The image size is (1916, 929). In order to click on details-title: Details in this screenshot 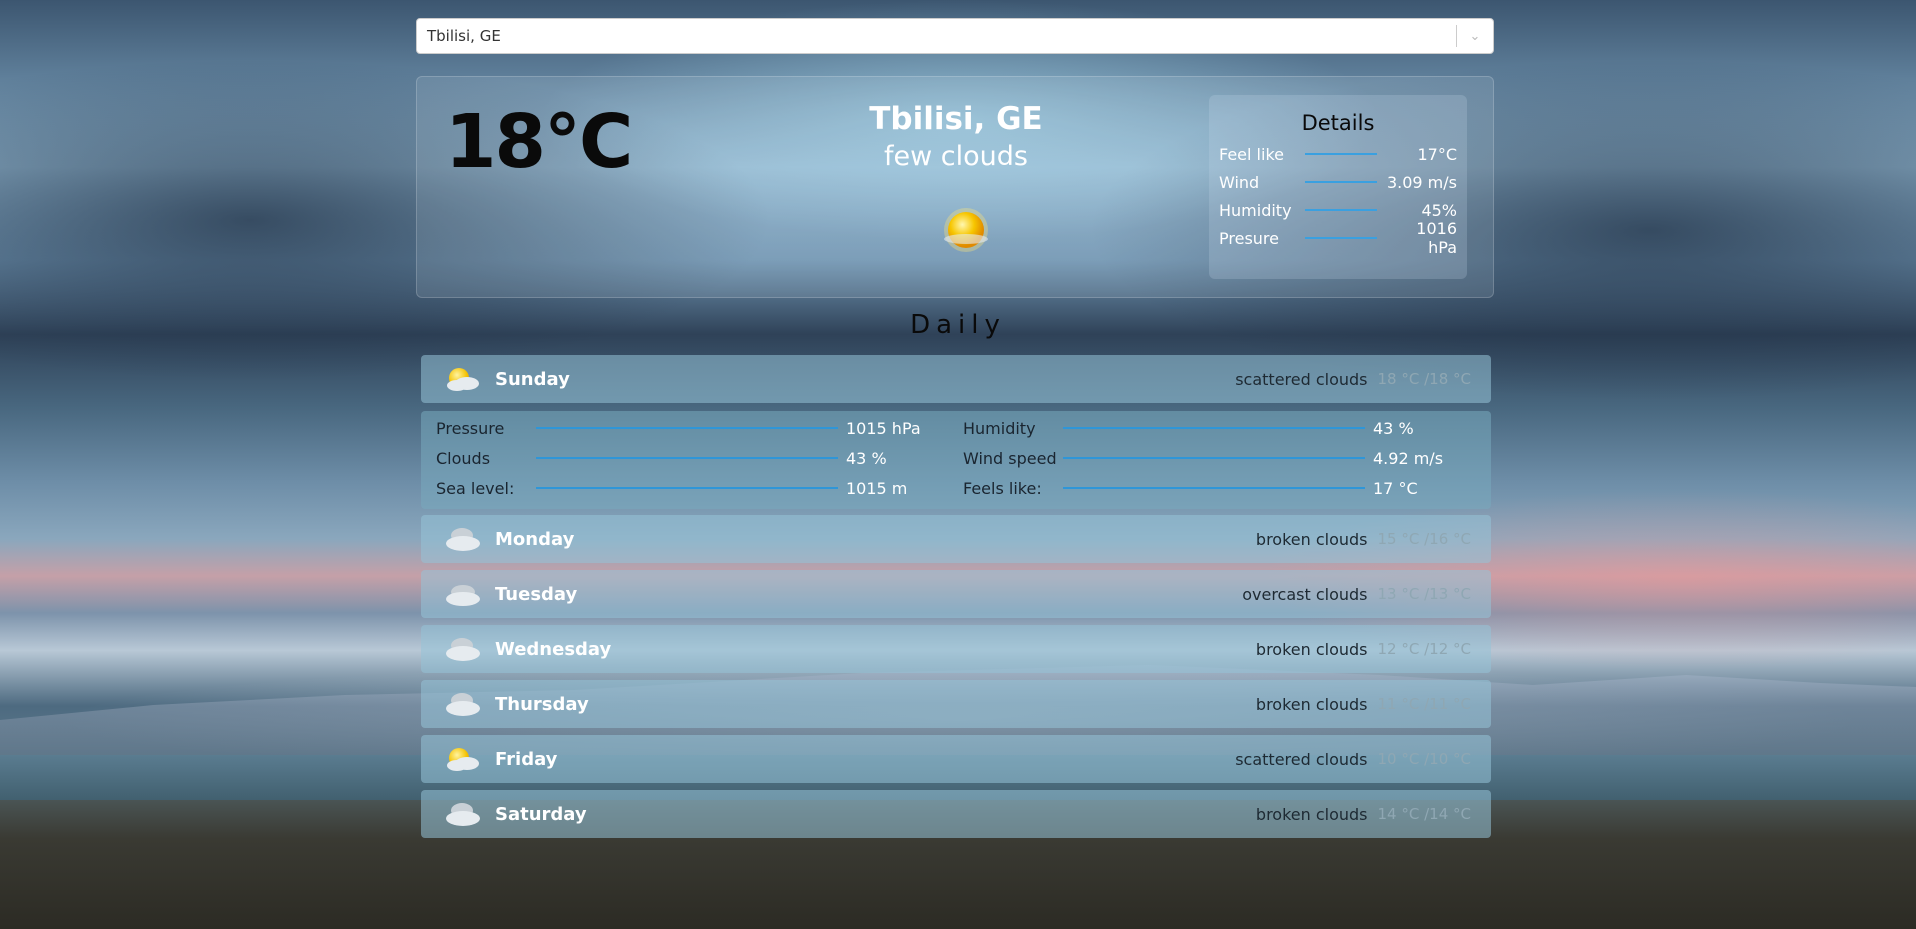, I will do `click(1338, 123)`.